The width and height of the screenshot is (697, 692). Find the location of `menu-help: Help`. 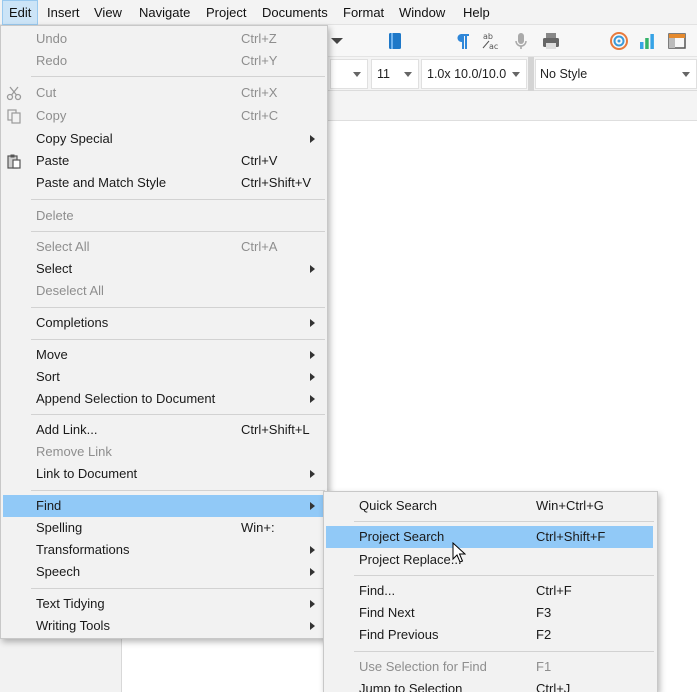

menu-help: Help is located at coordinates (476, 12).